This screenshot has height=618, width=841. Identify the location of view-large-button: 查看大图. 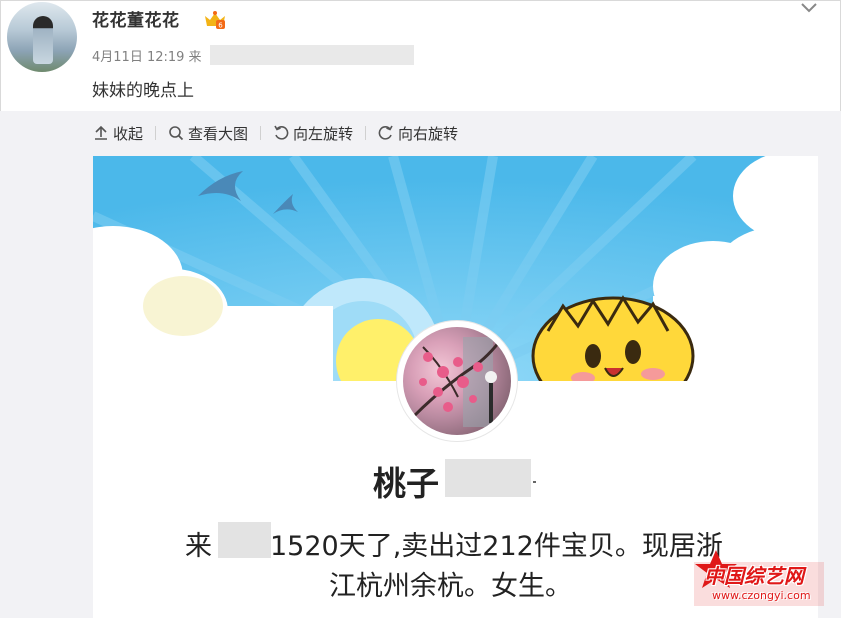
(208, 133).